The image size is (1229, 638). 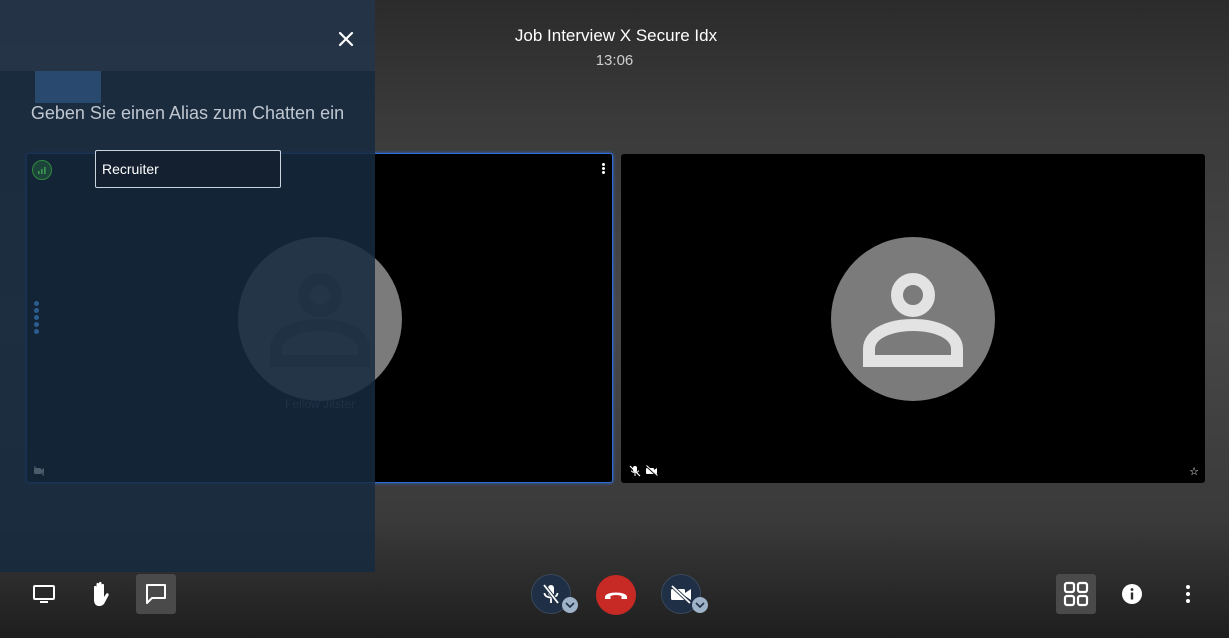 I want to click on close-icon, so click(x=346, y=39).